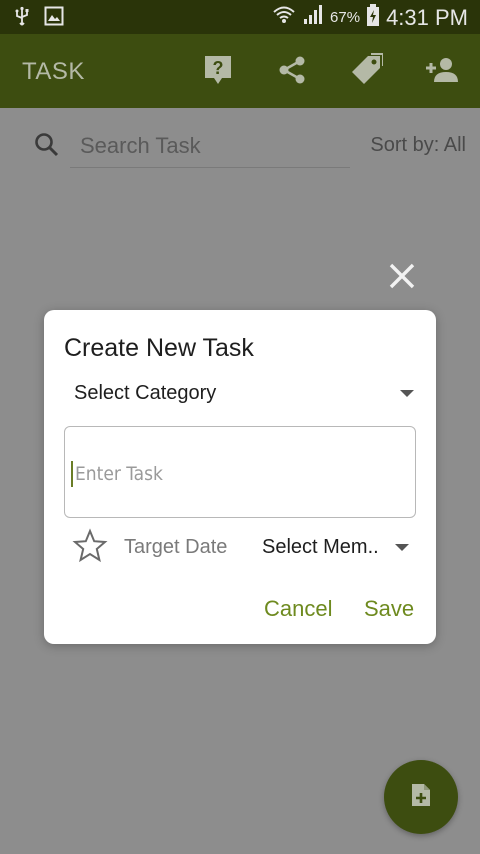 This screenshot has height=854, width=480. I want to click on category-label: Select Category, so click(145, 393).